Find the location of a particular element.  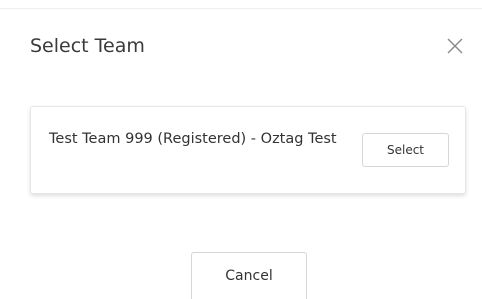

team-name: Test Team 999 (Registered) - Oztag Test is located at coordinates (193, 139).